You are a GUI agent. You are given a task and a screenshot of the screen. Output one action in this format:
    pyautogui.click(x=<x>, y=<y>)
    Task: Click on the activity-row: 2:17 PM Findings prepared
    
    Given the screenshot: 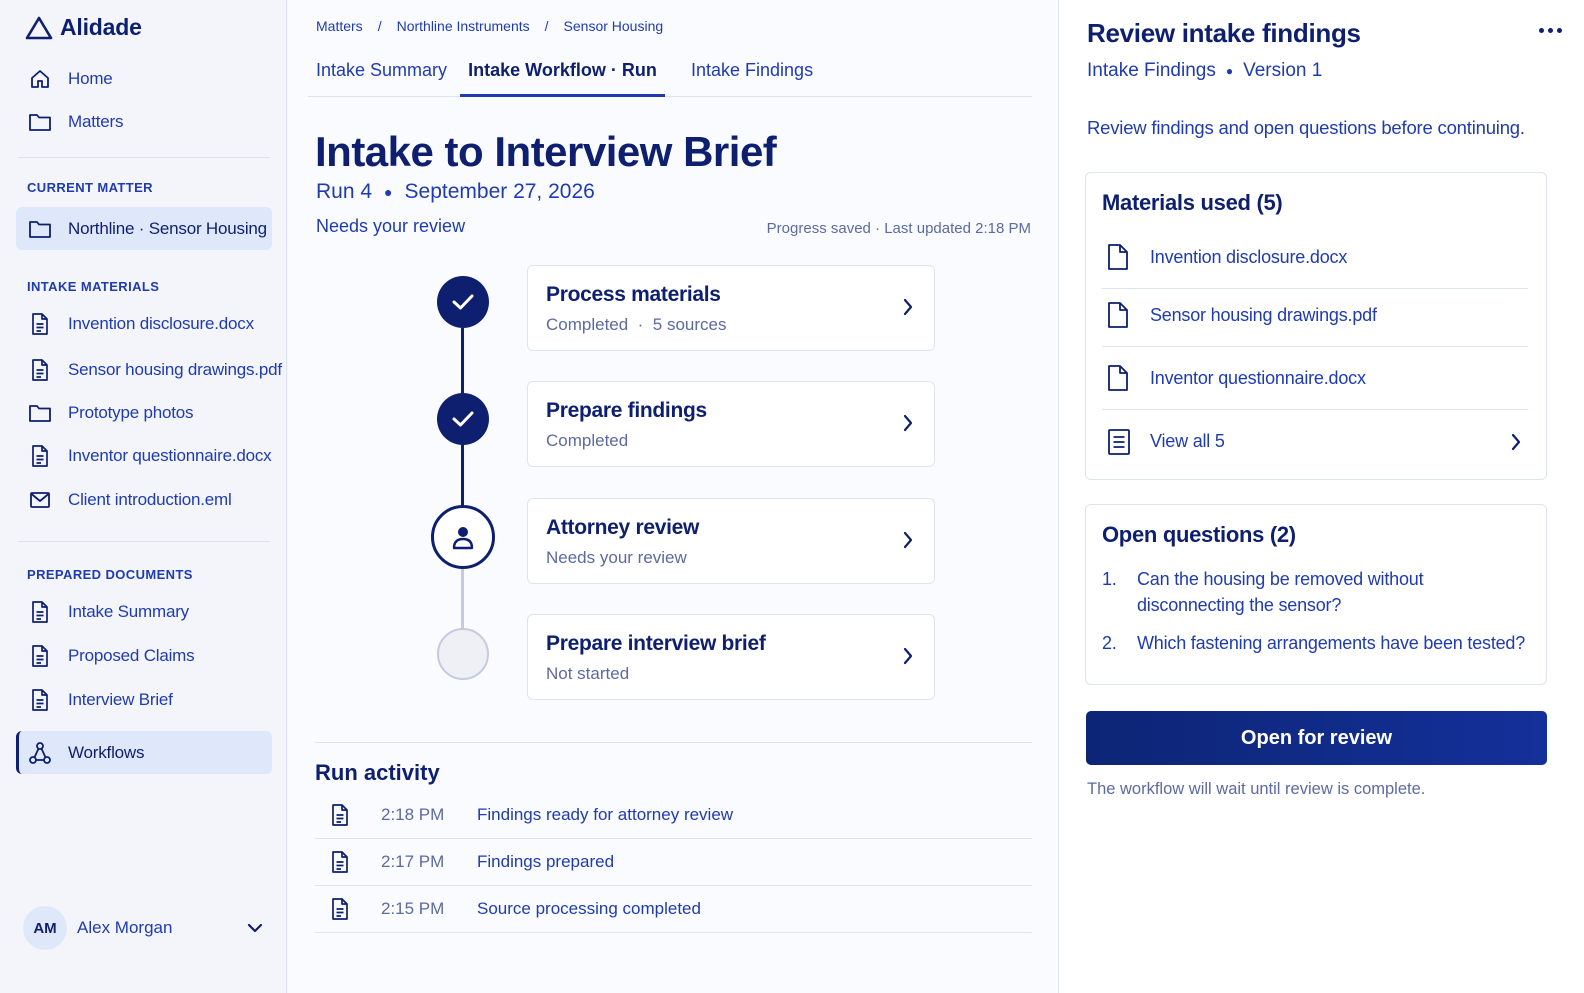 What is the action you would take?
    pyautogui.click(x=673, y=862)
    